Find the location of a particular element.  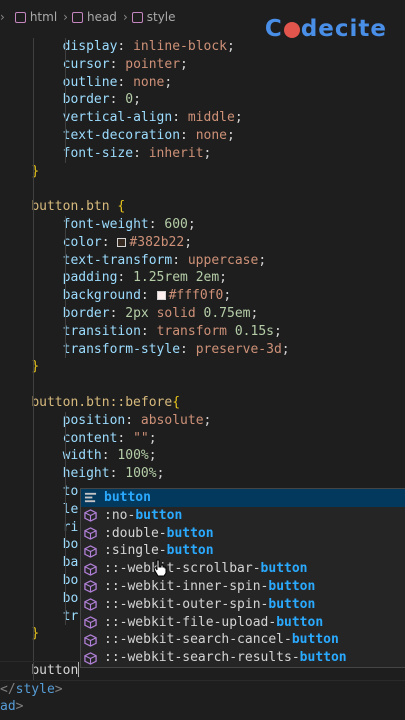

code-line: width: 100%; is located at coordinates (202, 456).